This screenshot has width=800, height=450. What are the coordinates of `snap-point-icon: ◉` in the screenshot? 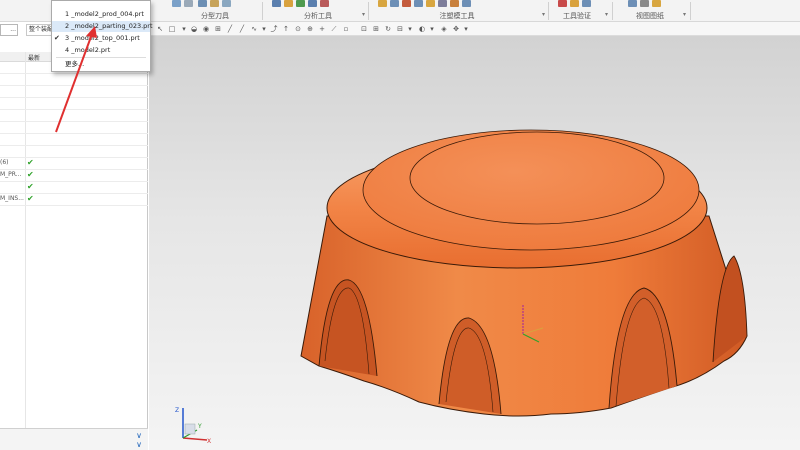 It's located at (206, 29).